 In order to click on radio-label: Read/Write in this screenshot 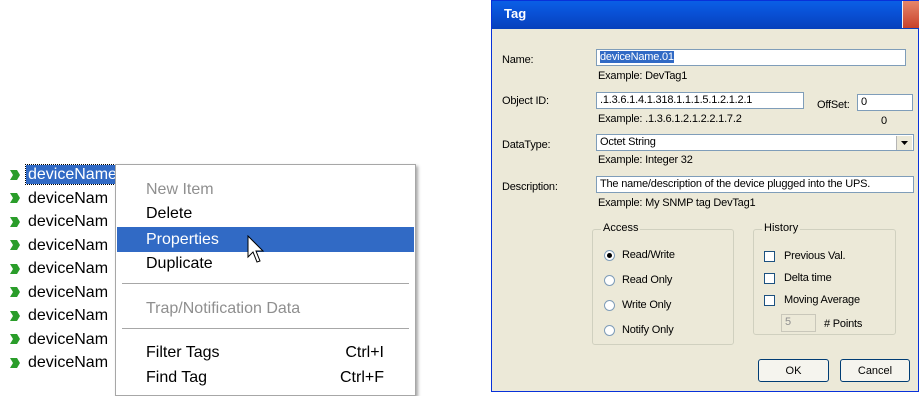, I will do `click(648, 255)`.